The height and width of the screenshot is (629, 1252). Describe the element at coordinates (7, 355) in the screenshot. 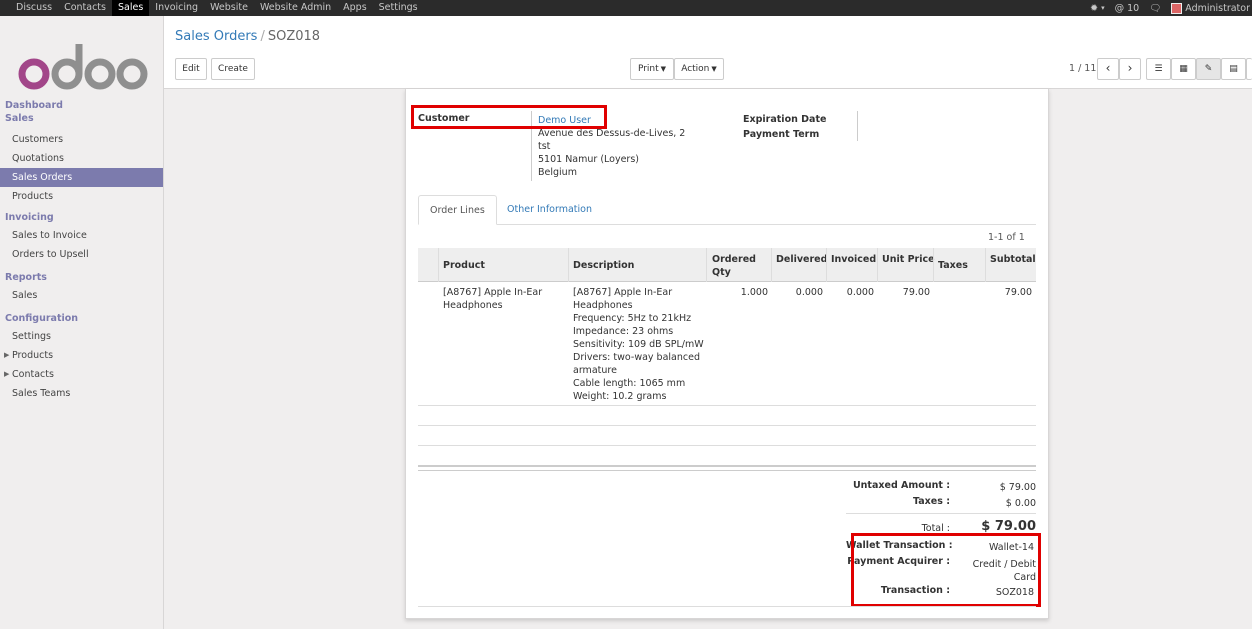

I see `caret-right-icon: ▶` at that location.